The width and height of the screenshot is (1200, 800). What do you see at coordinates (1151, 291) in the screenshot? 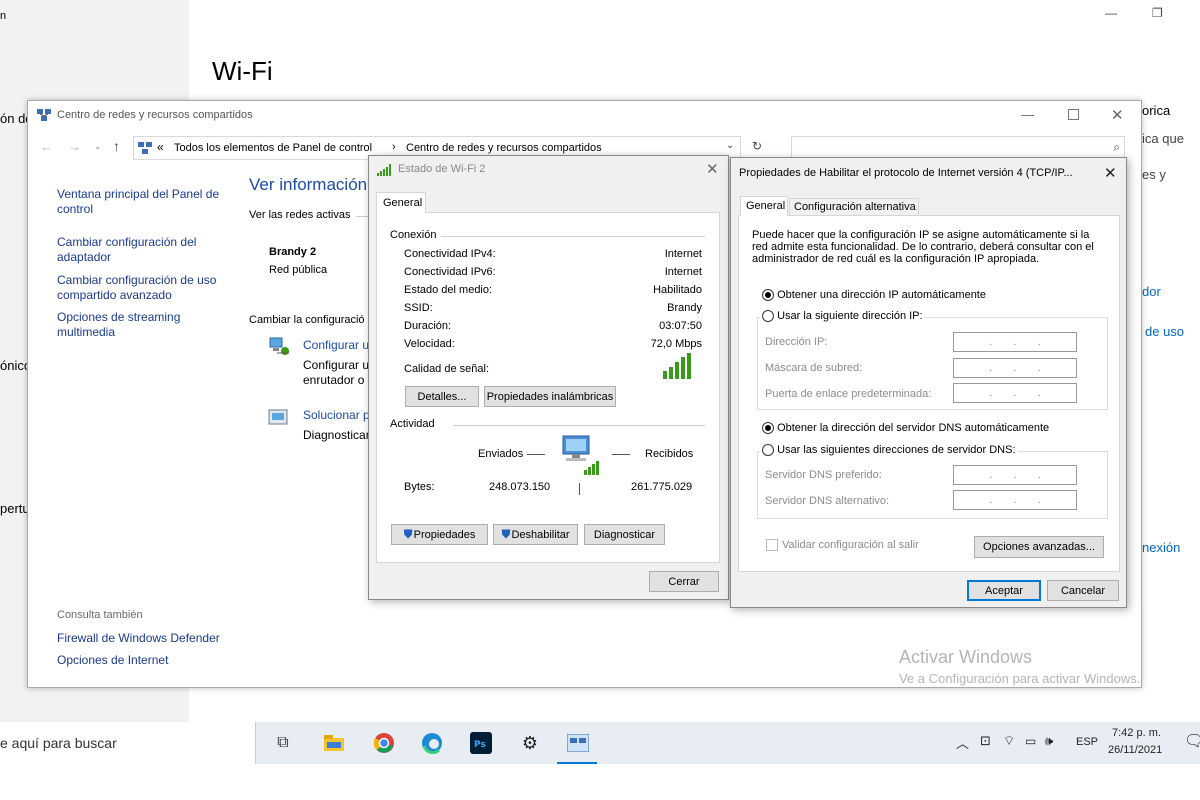
I see `settings-right-link-fragment: dor` at bounding box center [1151, 291].